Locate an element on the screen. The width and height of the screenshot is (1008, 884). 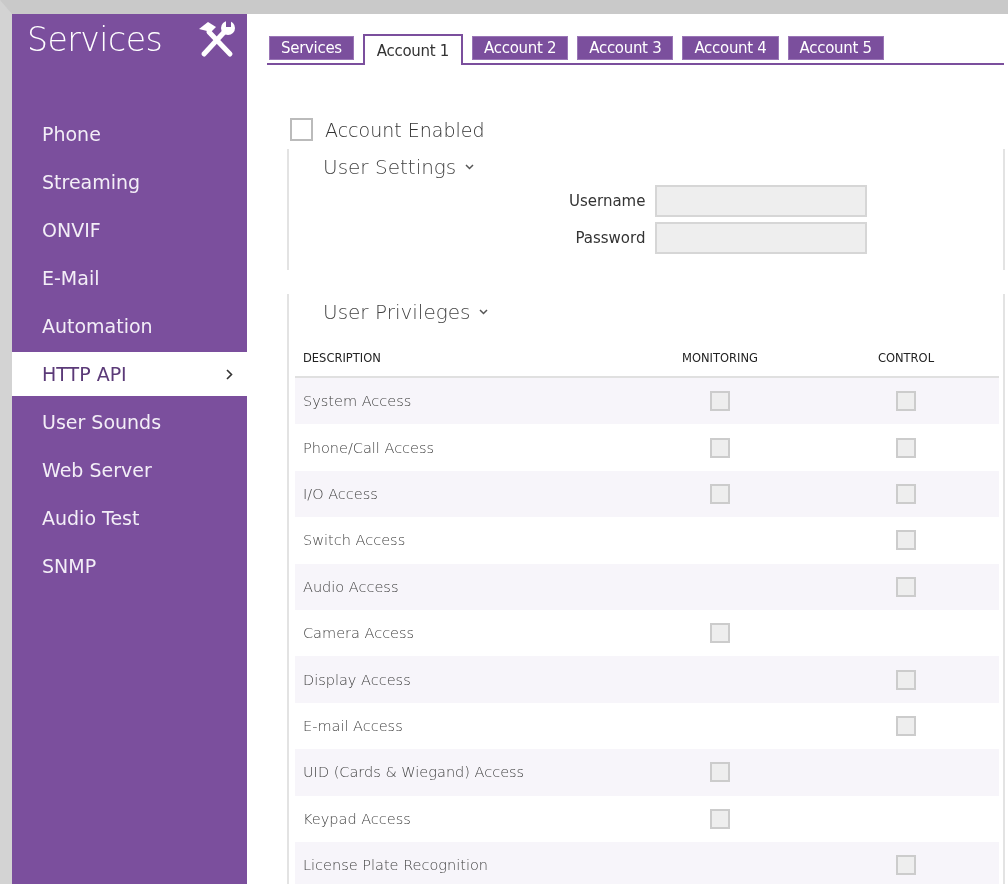
sidebar-item: ONVIF is located at coordinates (129, 230).